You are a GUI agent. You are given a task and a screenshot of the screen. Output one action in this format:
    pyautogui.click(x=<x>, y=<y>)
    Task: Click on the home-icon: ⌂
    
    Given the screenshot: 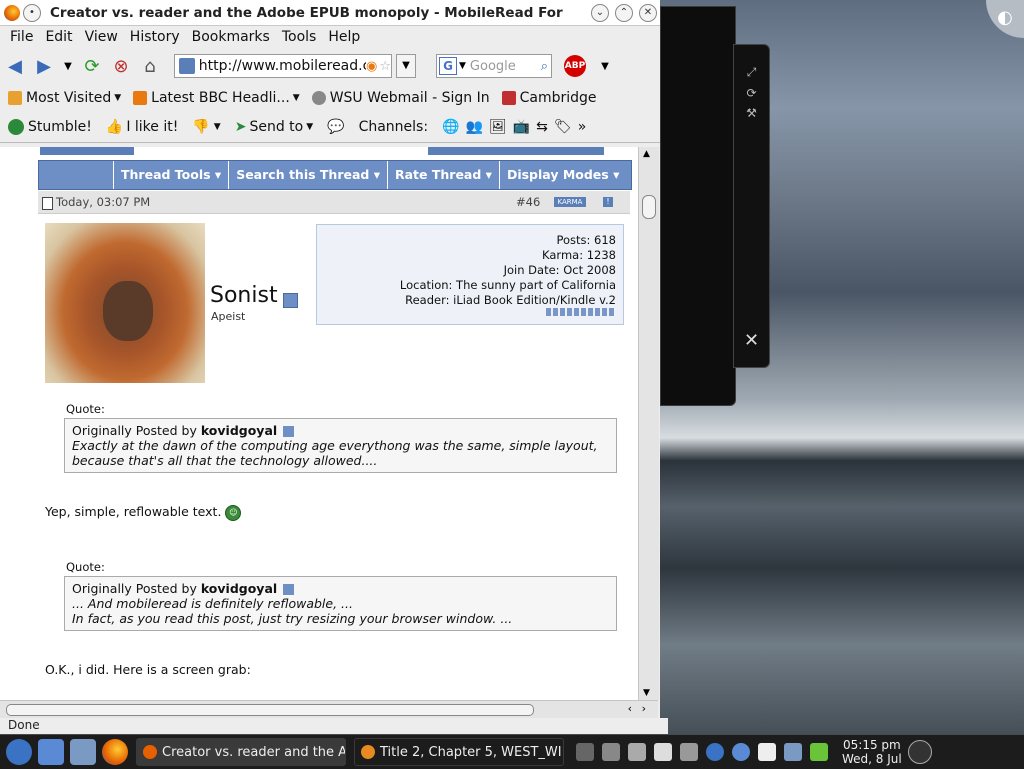 What is the action you would take?
    pyautogui.click(x=150, y=66)
    